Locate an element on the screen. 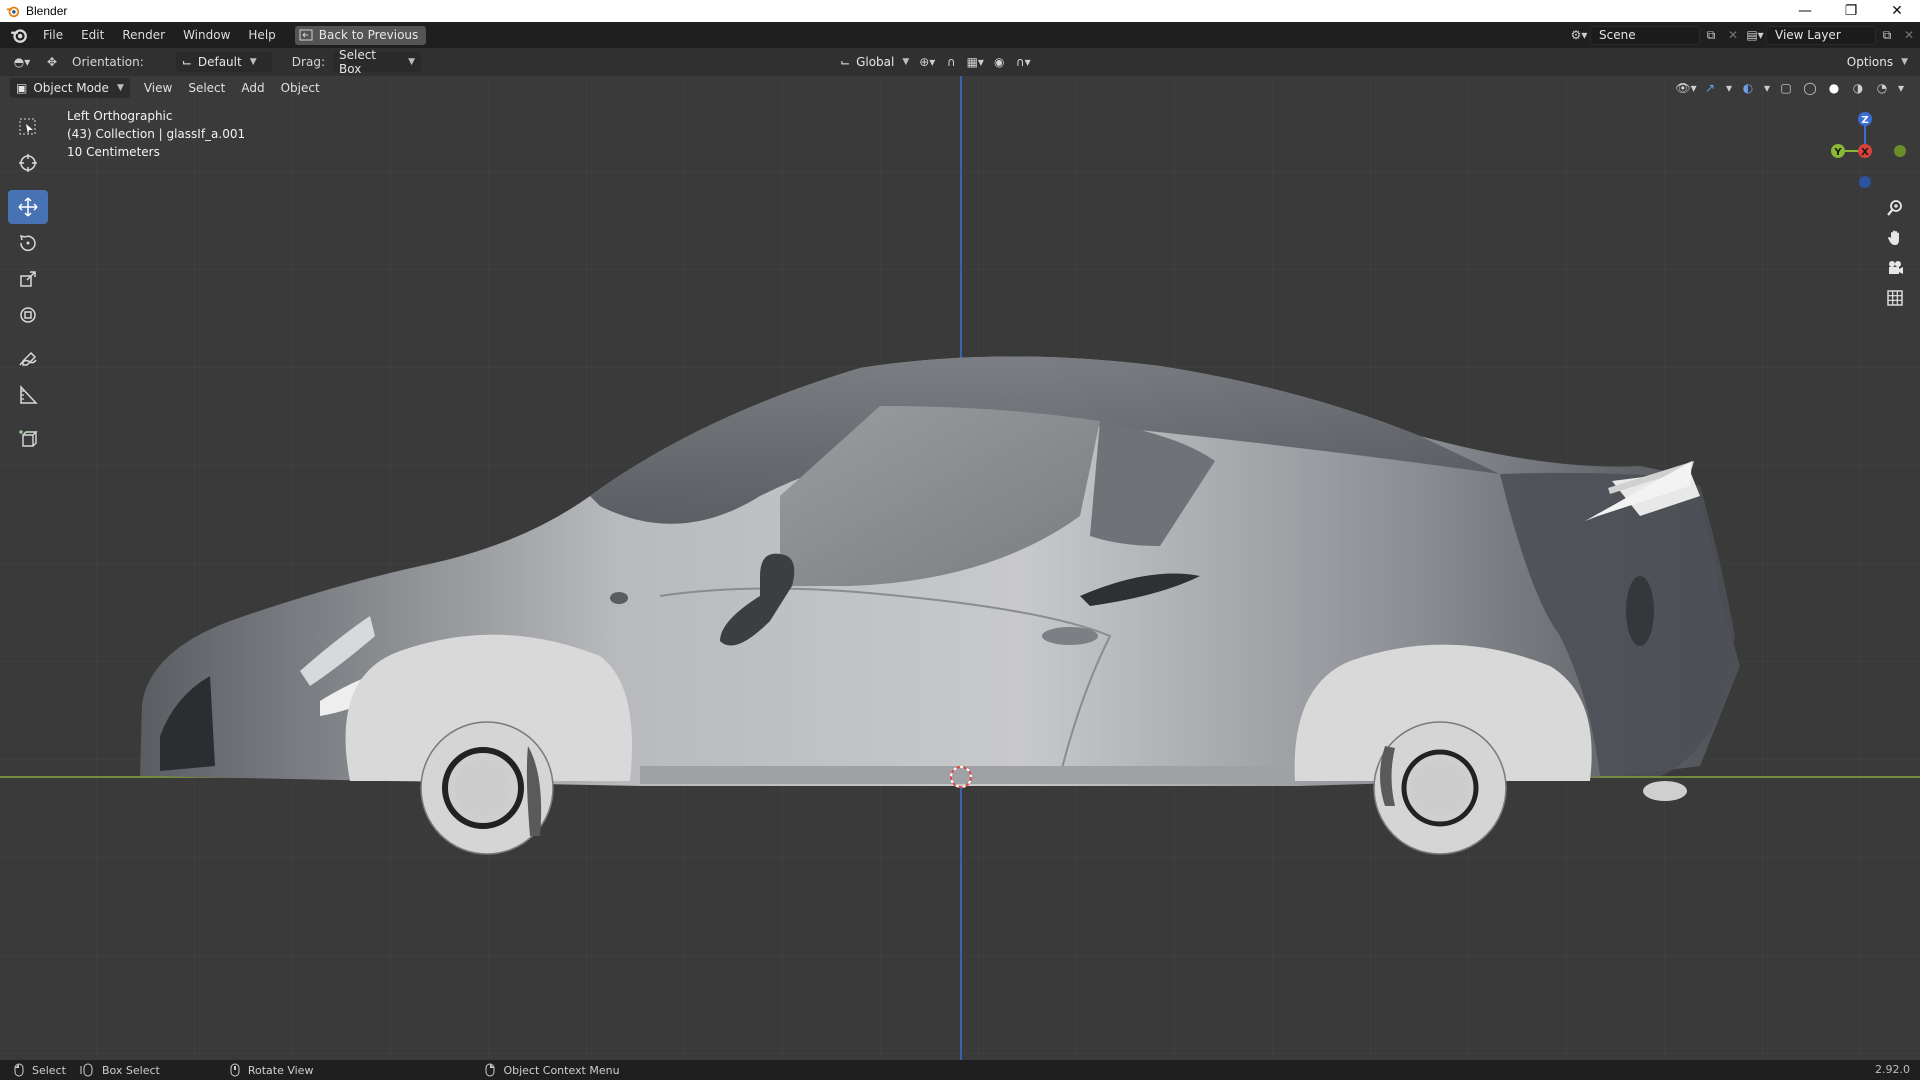 The image size is (1920, 1080). delete-scene-icon: ✕ is located at coordinates (1733, 35).